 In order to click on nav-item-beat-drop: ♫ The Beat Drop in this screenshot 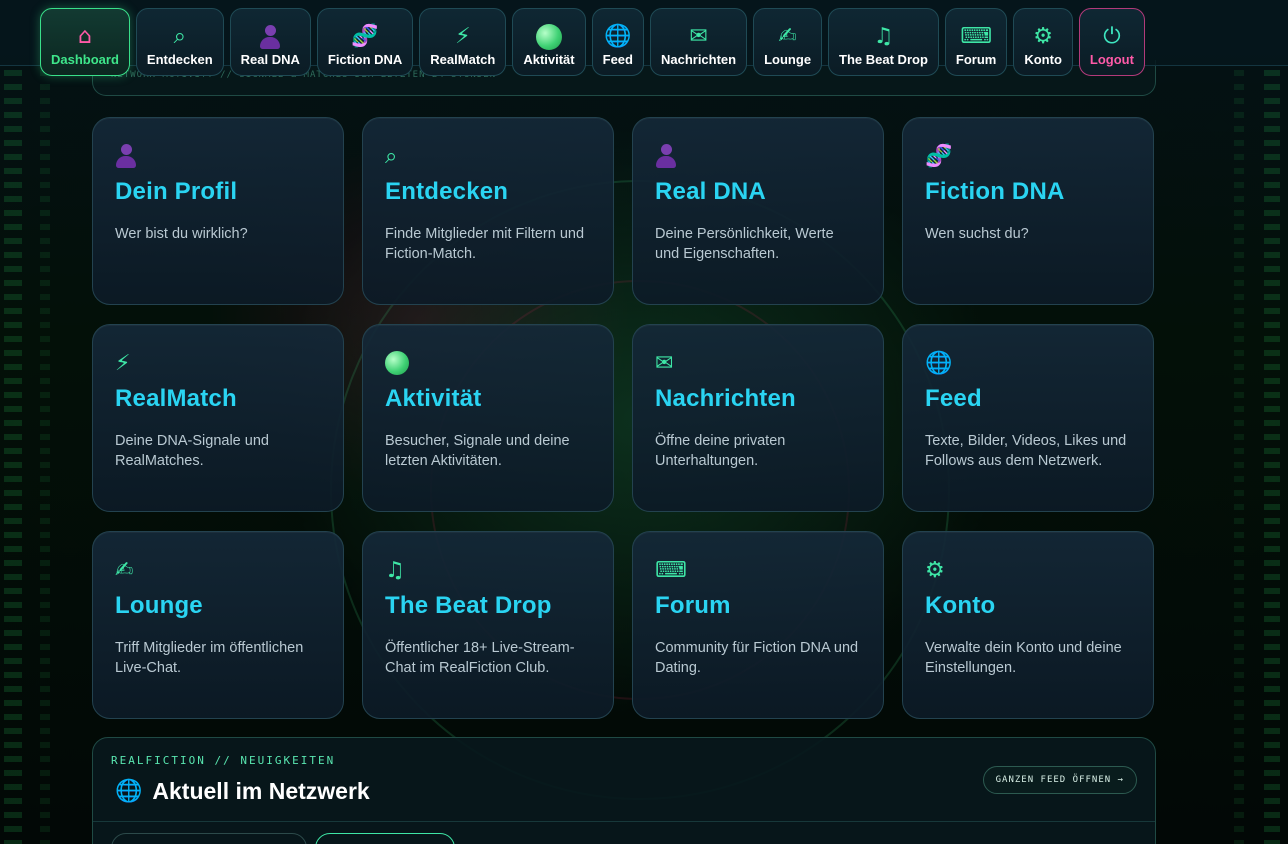, I will do `click(883, 42)`.